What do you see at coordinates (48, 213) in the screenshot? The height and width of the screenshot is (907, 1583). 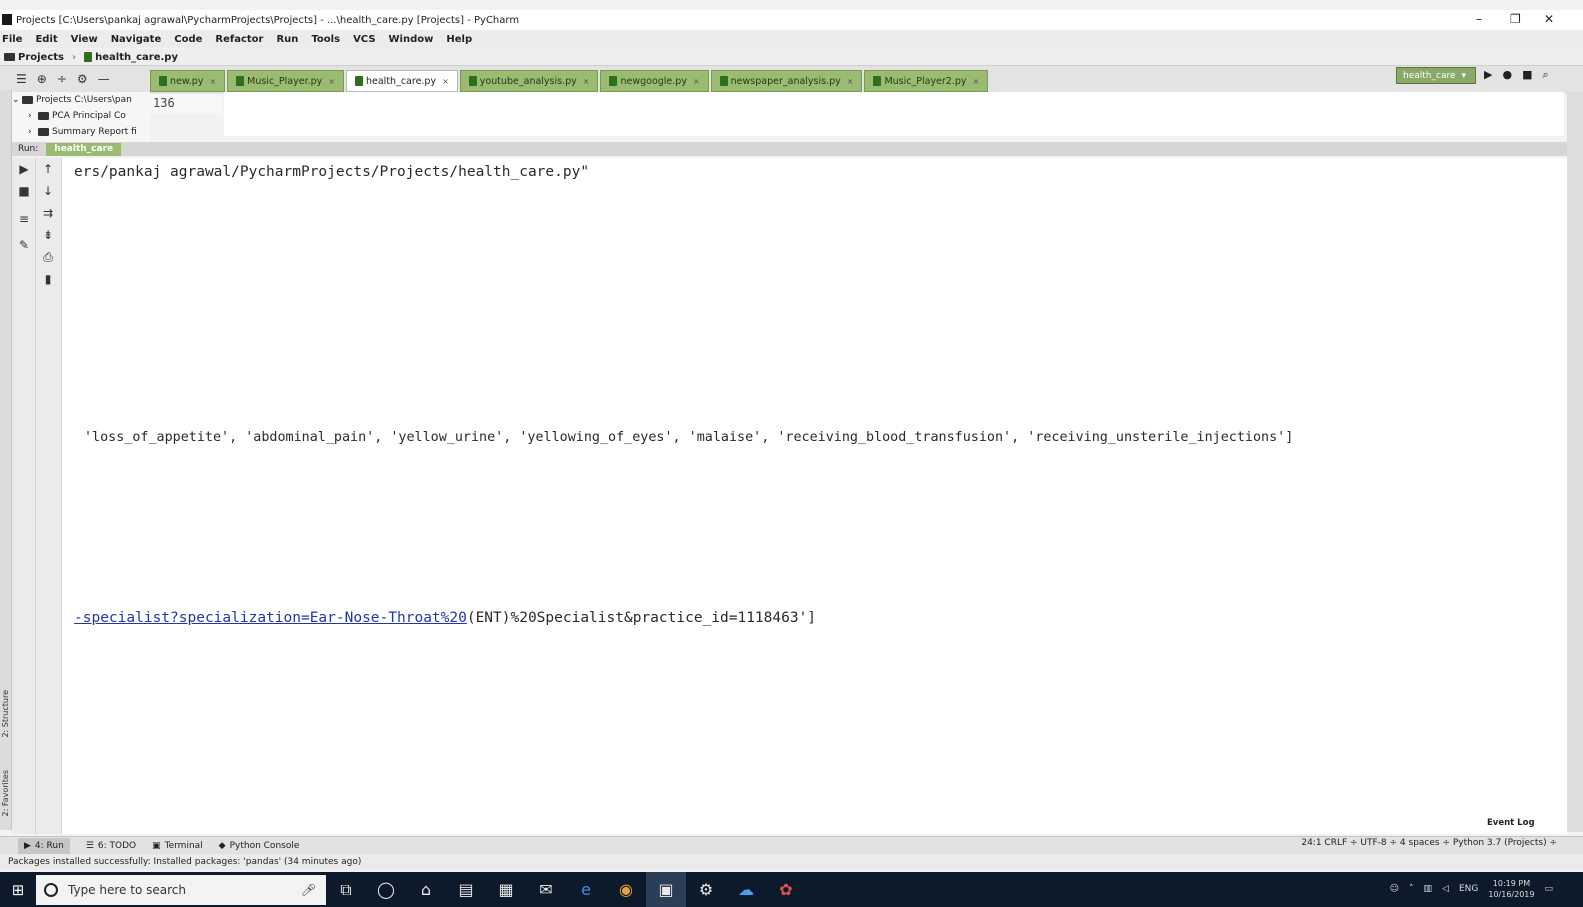 I see `soft-wrap-icon: ⇉` at bounding box center [48, 213].